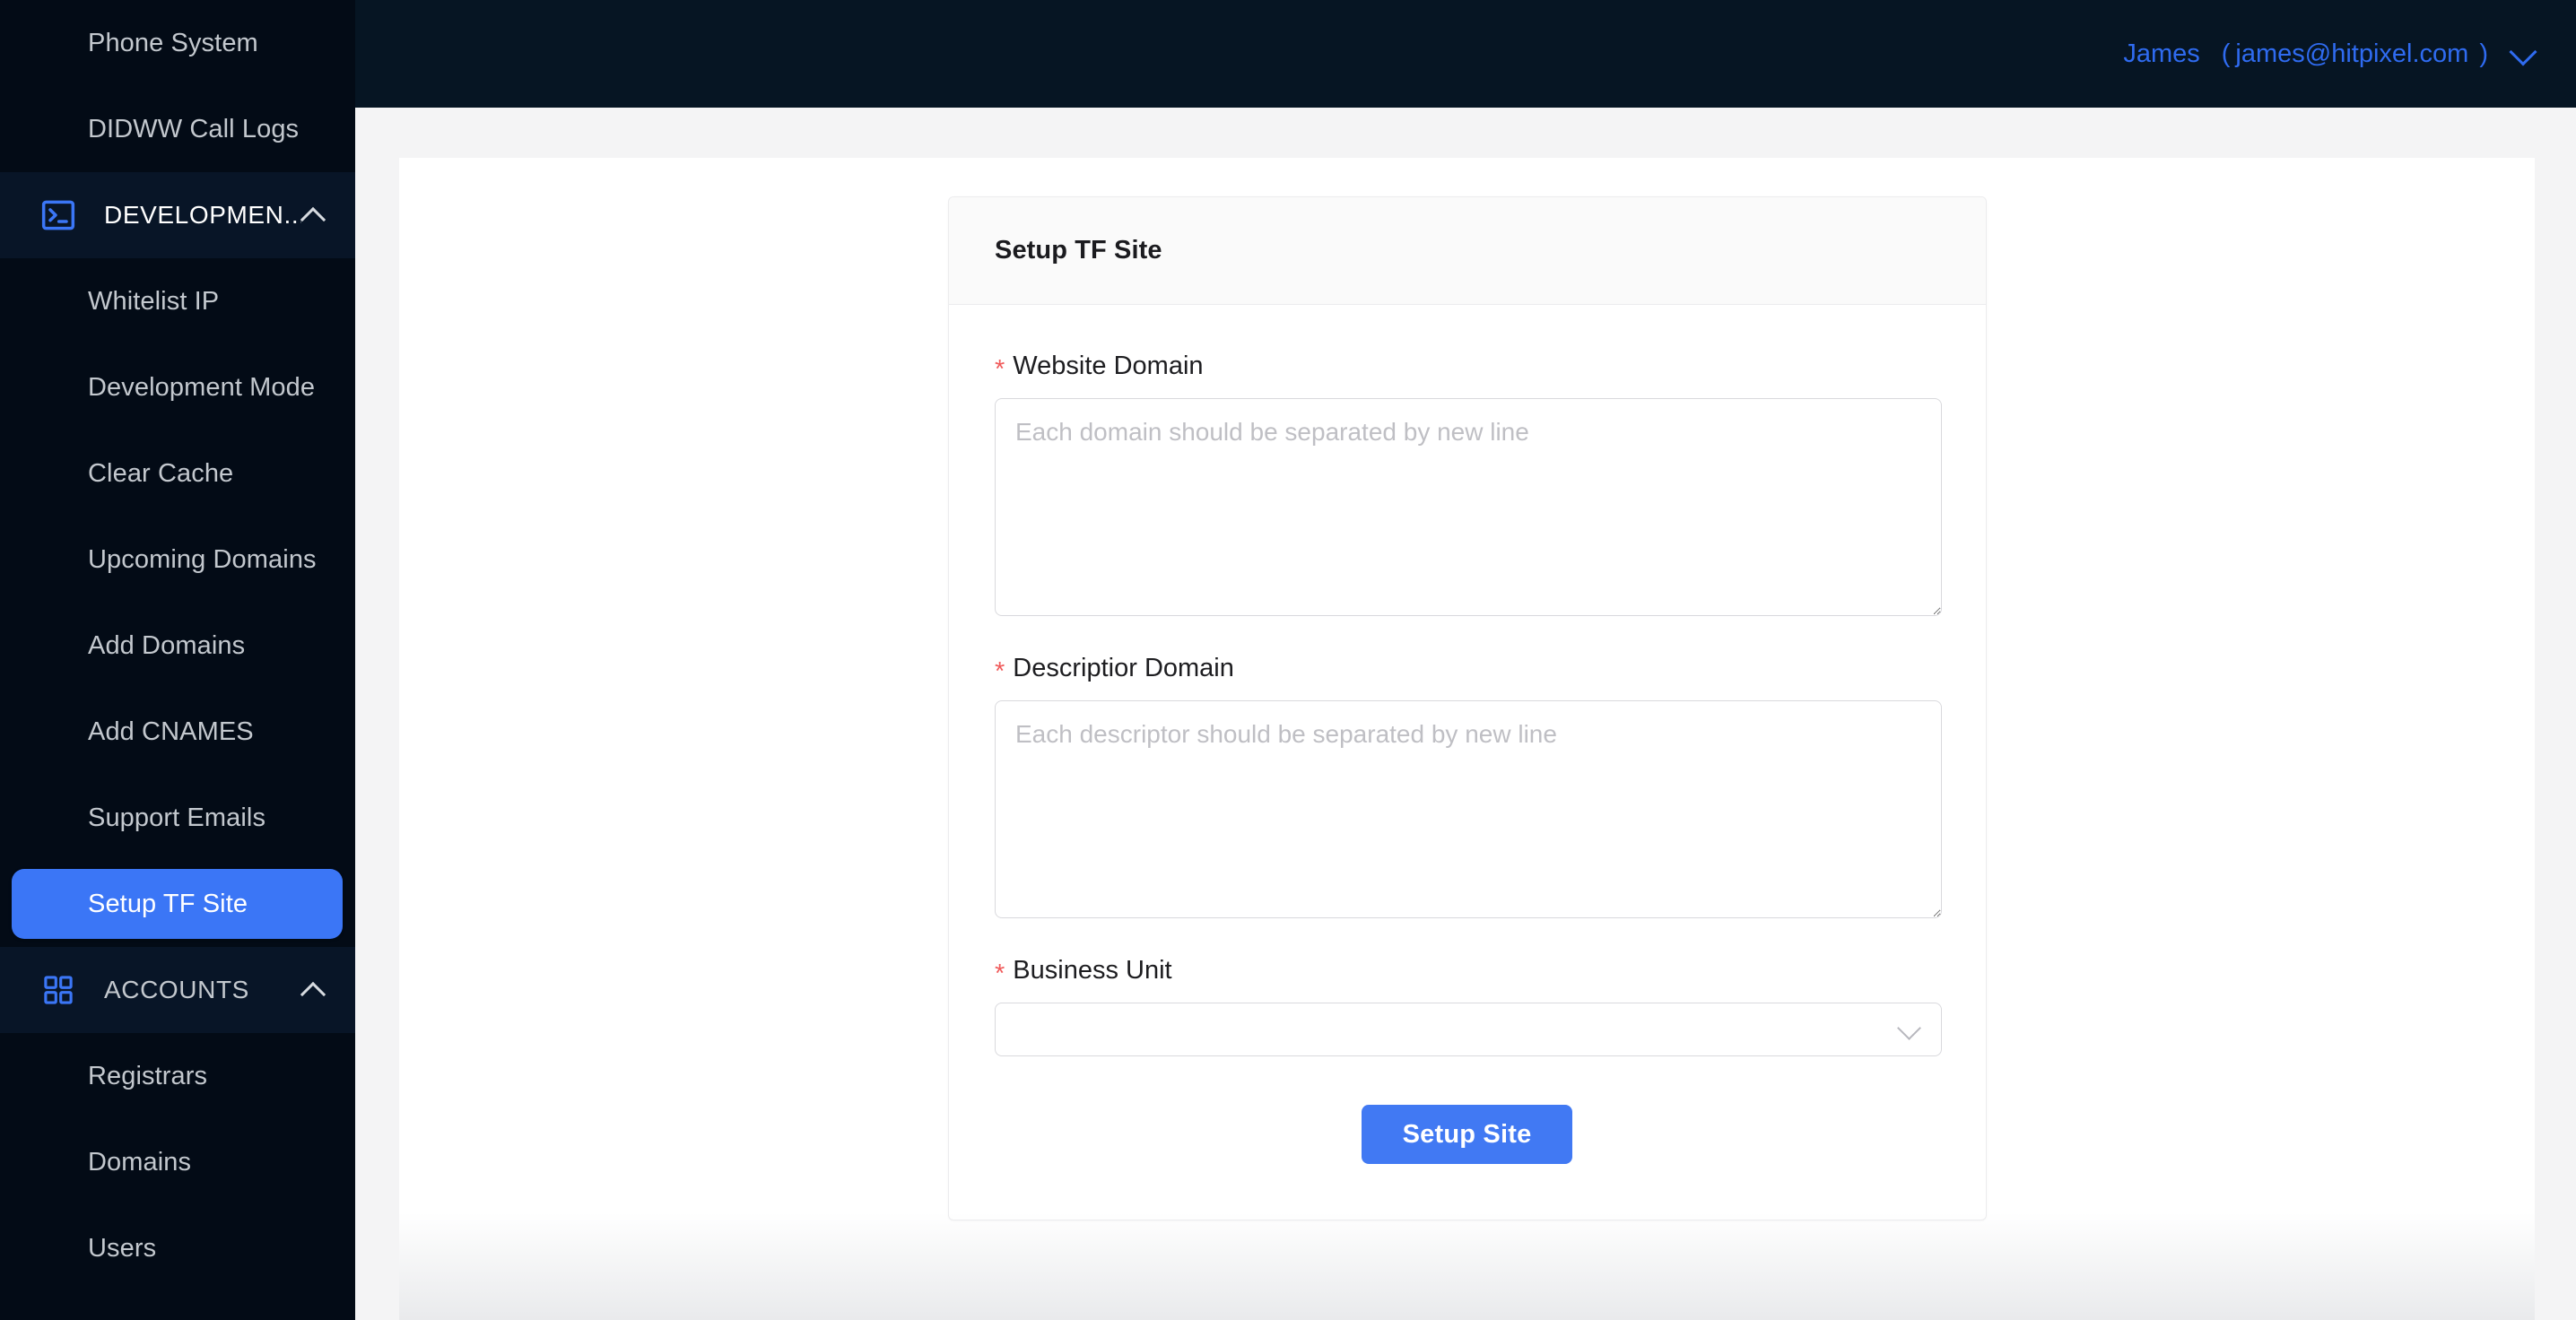 Image resolution: width=2576 pixels, height=1320 pixels. I want to click on website-domain-textarea, so click(1468, 507).